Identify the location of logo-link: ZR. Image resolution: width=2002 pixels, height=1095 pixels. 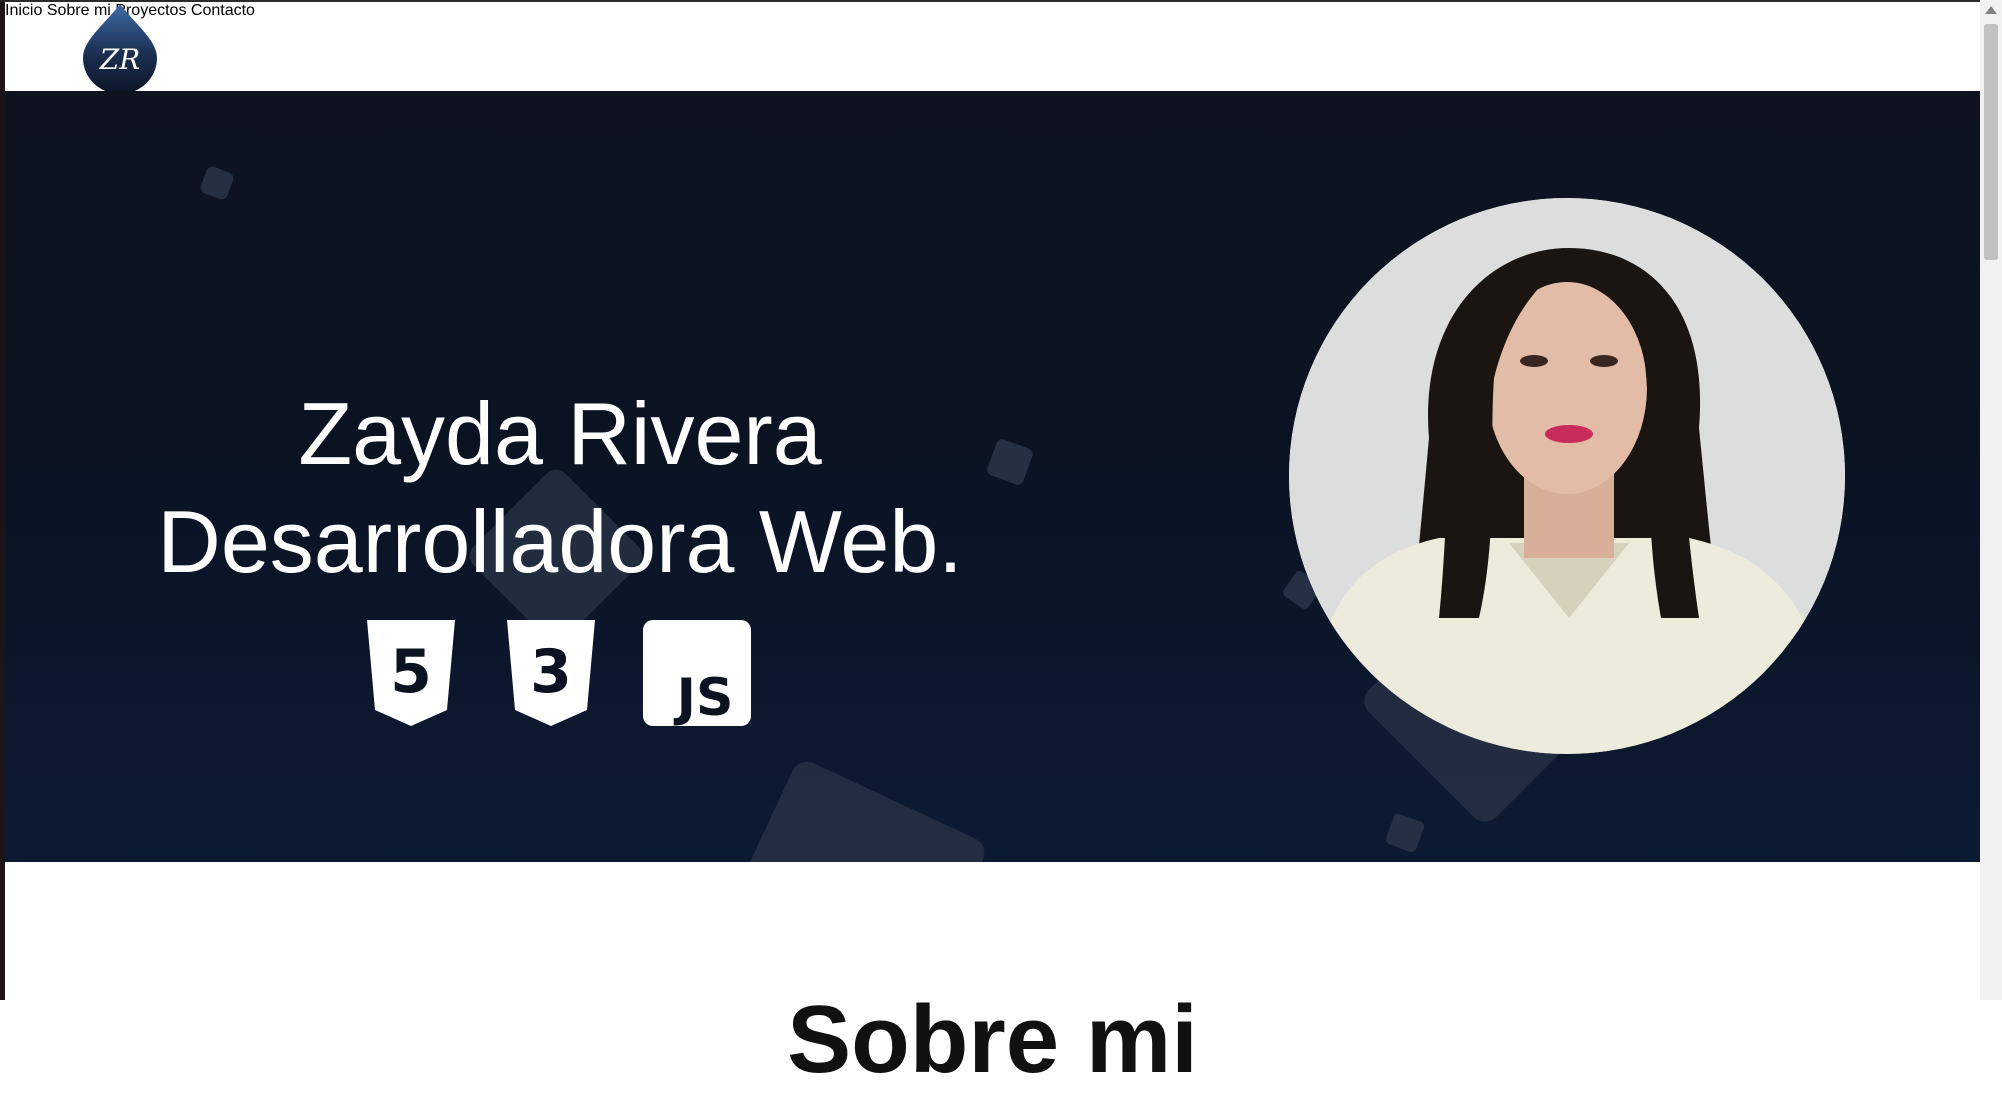
(120, 48).